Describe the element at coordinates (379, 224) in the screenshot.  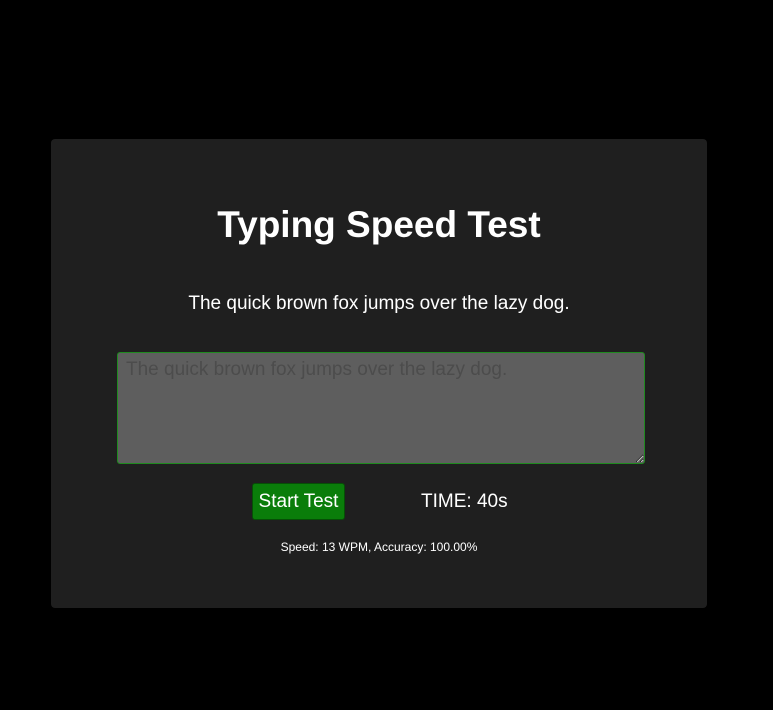
I see `page-title: Typing Speed Test` at that location.